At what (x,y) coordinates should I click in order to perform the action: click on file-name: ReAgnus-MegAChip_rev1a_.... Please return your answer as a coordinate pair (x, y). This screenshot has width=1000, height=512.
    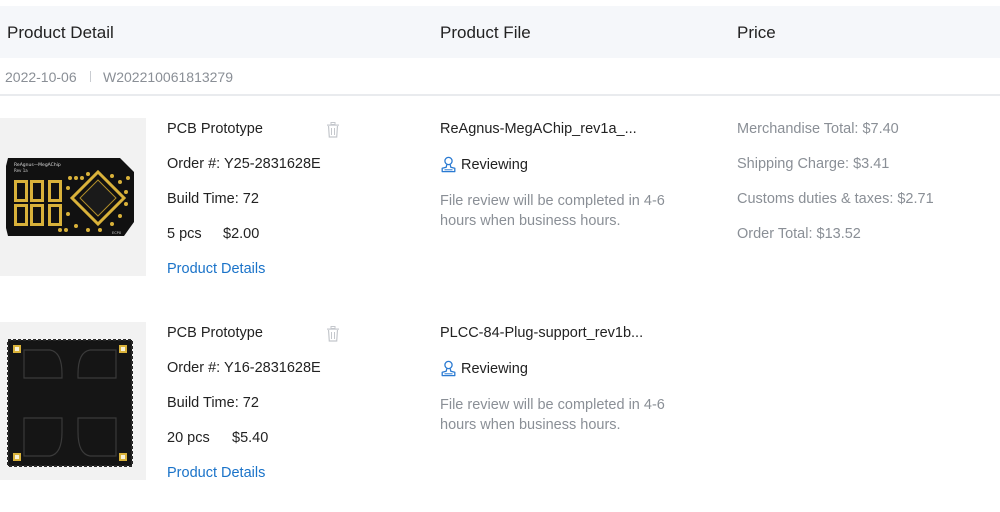
    Looking at the image, I should click on (538, 129).